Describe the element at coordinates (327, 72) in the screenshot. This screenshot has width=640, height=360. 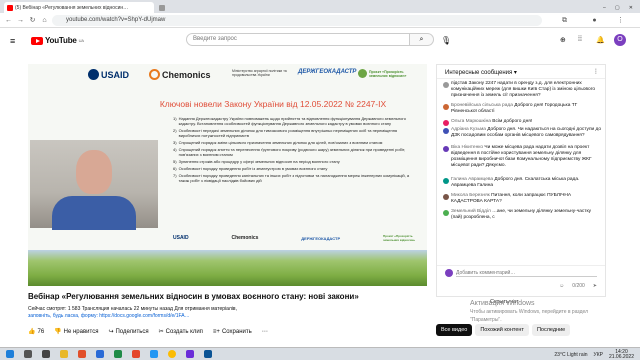
I see `dgk-logo: ДЕРЖГЕОКАДАСТР` at that location.